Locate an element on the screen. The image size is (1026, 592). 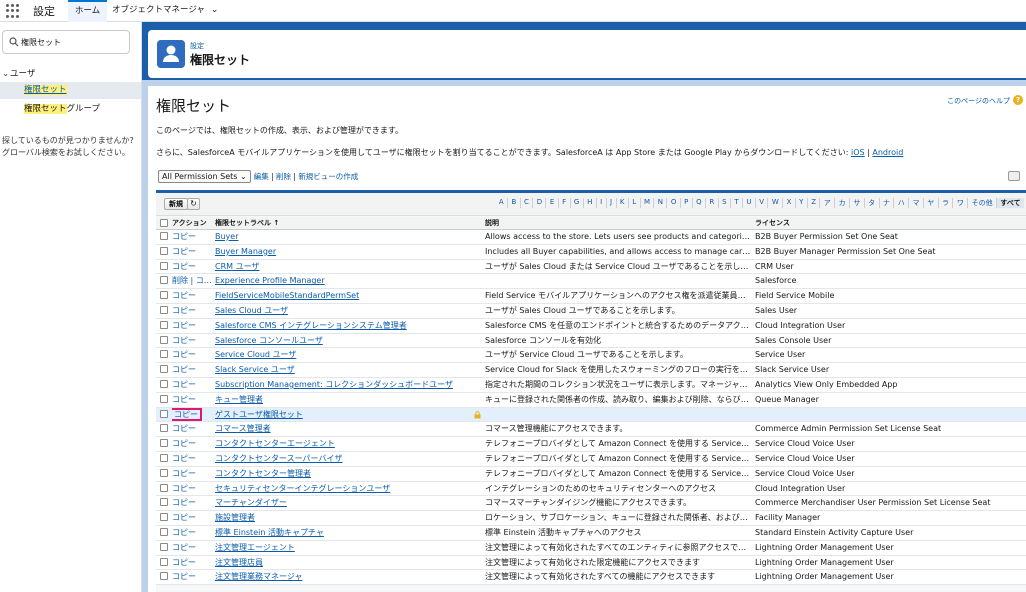
permission-set-label-link: キュー管理者 is located at coordinates (347, 400).